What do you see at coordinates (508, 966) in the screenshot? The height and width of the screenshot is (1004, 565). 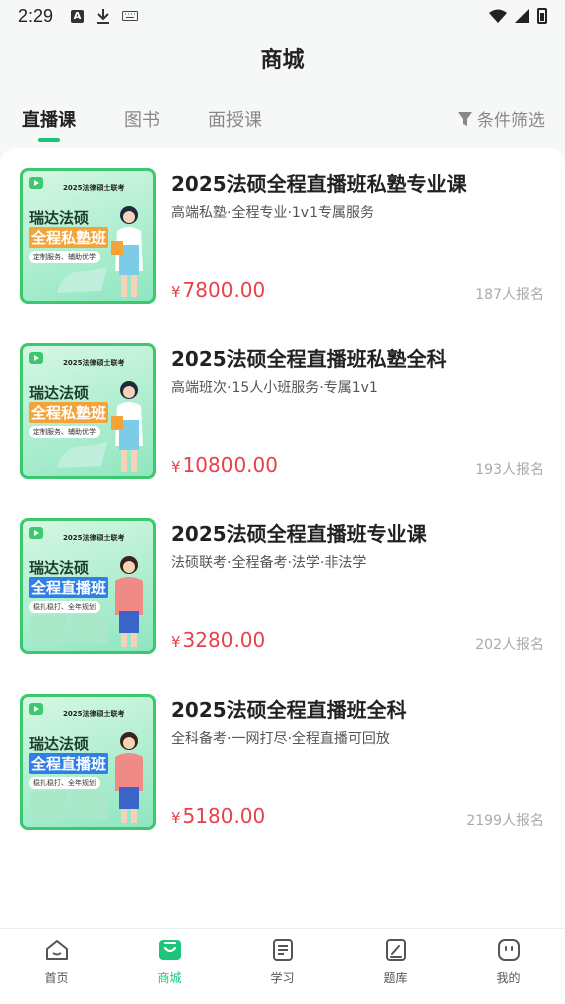 I see `nav-profile: 我的` at bounding box center [508, 966].